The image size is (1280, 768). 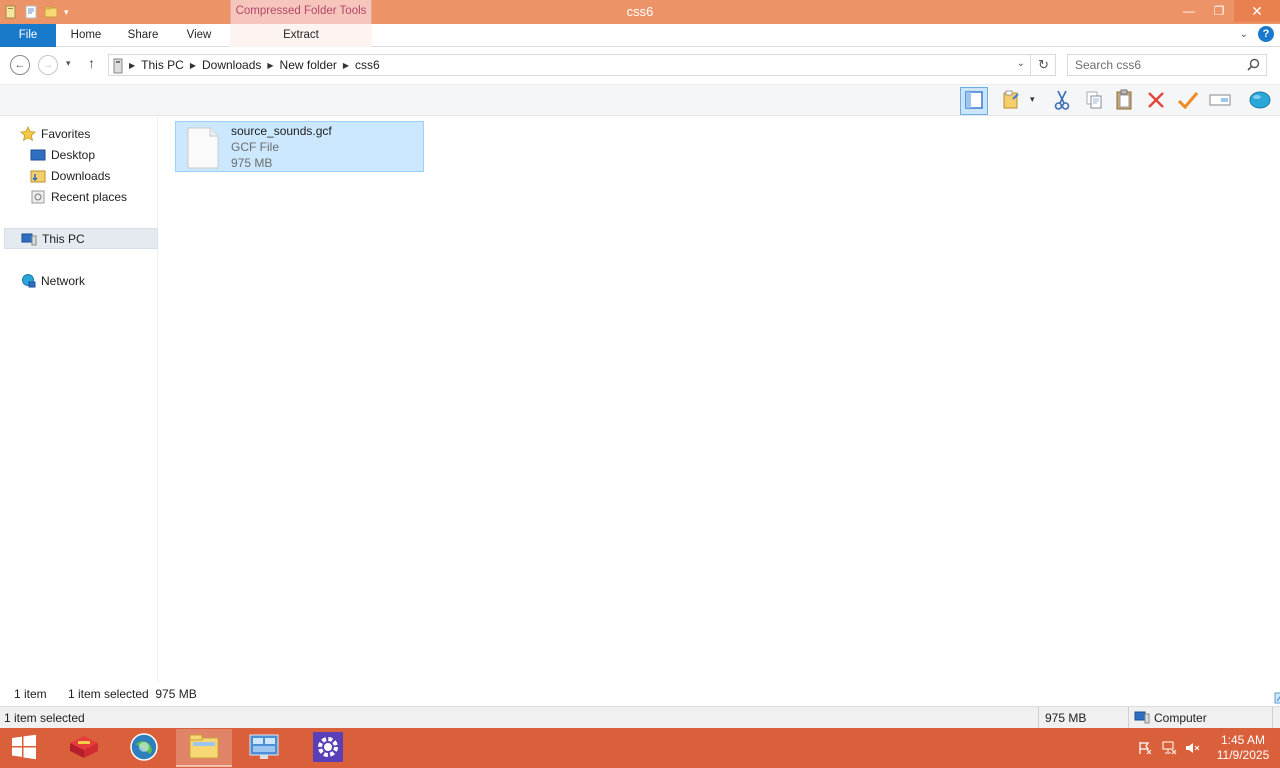 I want to click on properties-check-button, so click(x=1188, y=101).